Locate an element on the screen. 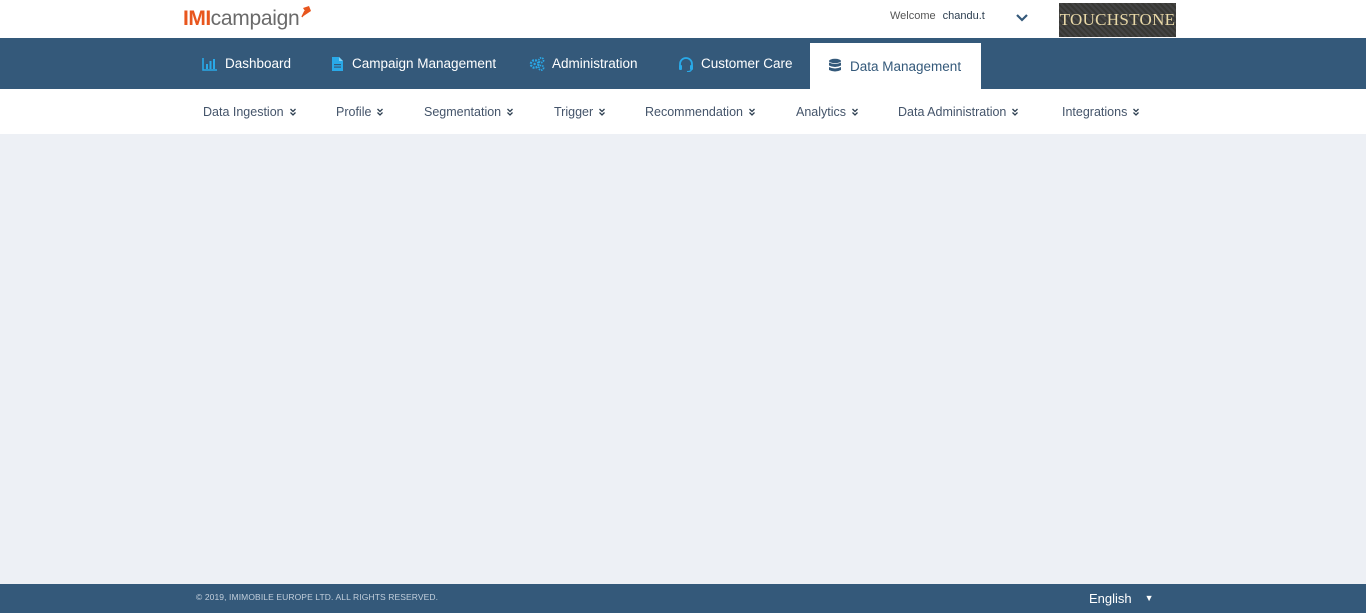 The width and height of the screenshot is (1366, 613). nav-dashboard: Dashboard is located at coordinates (246, 63).